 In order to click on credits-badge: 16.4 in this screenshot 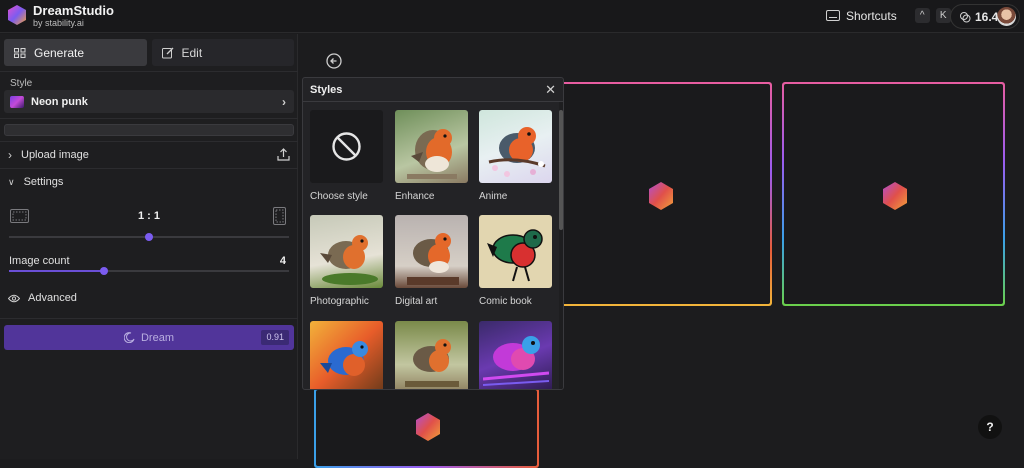, I will do `click(985, 16)`.